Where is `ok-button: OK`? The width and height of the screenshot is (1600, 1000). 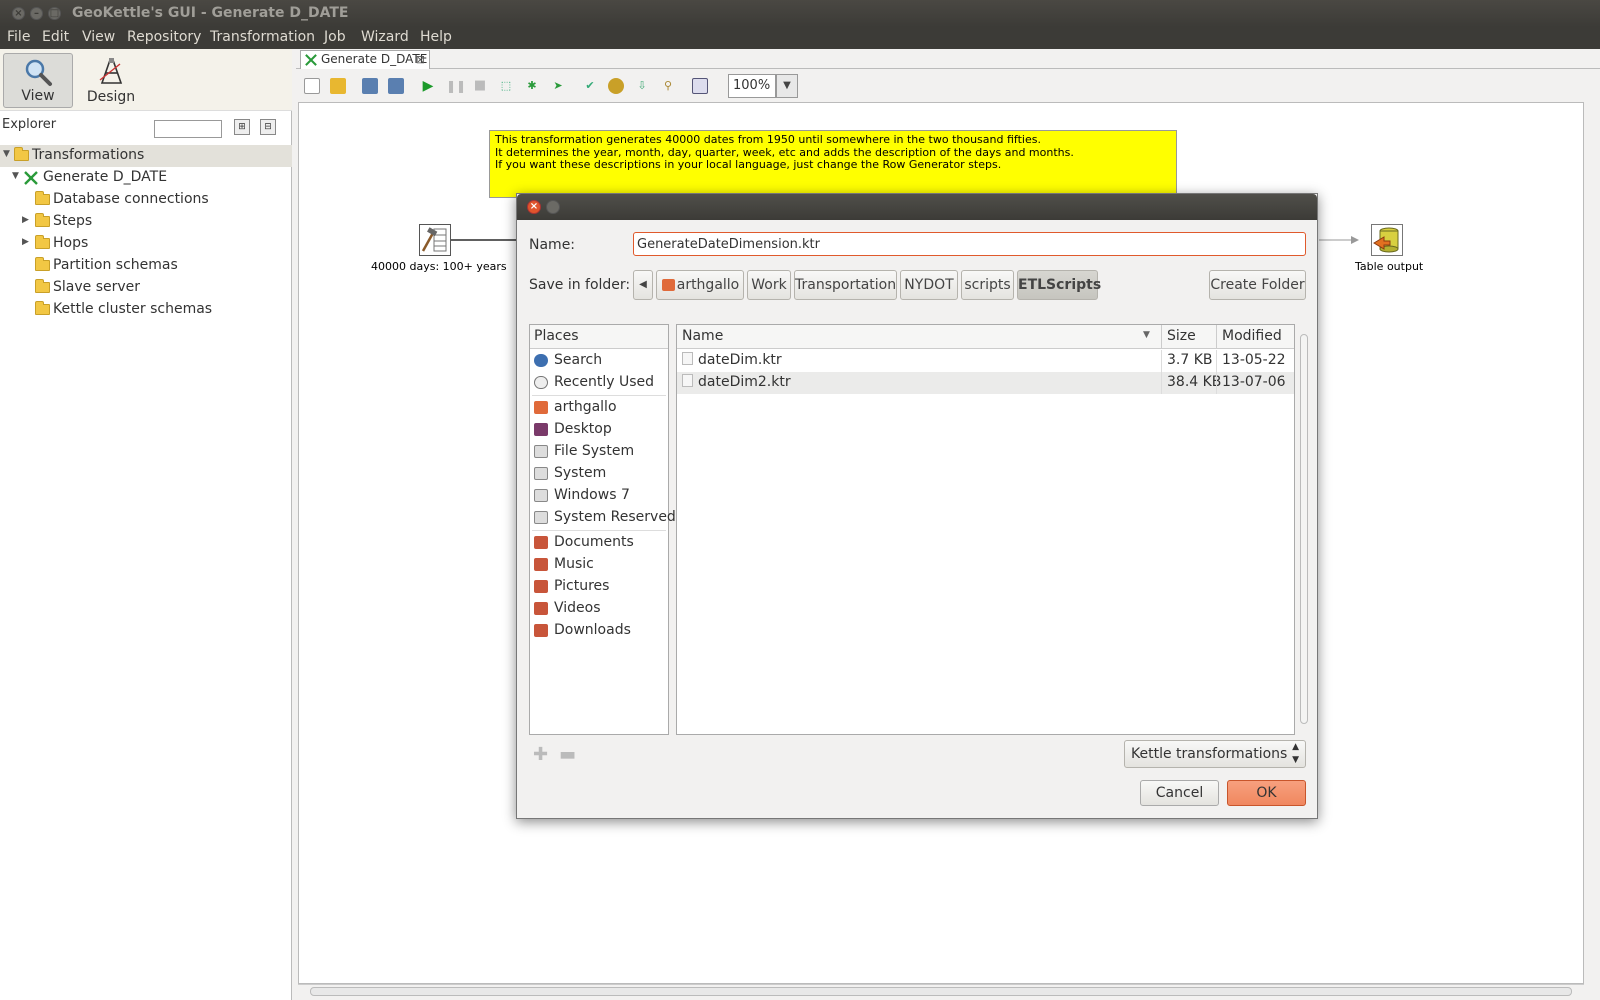
ok-button: OK is located at coordinates (1266, 793).